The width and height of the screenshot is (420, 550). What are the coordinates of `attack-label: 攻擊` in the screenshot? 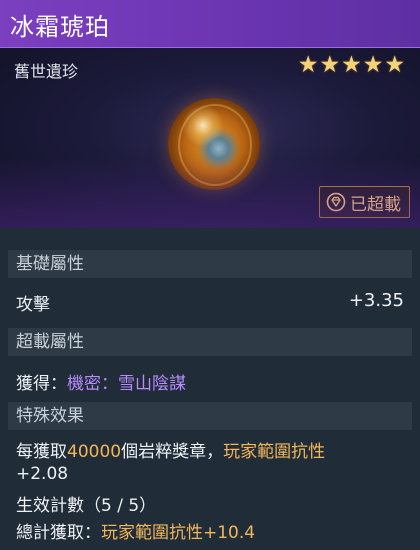 It's located at (33, 305).